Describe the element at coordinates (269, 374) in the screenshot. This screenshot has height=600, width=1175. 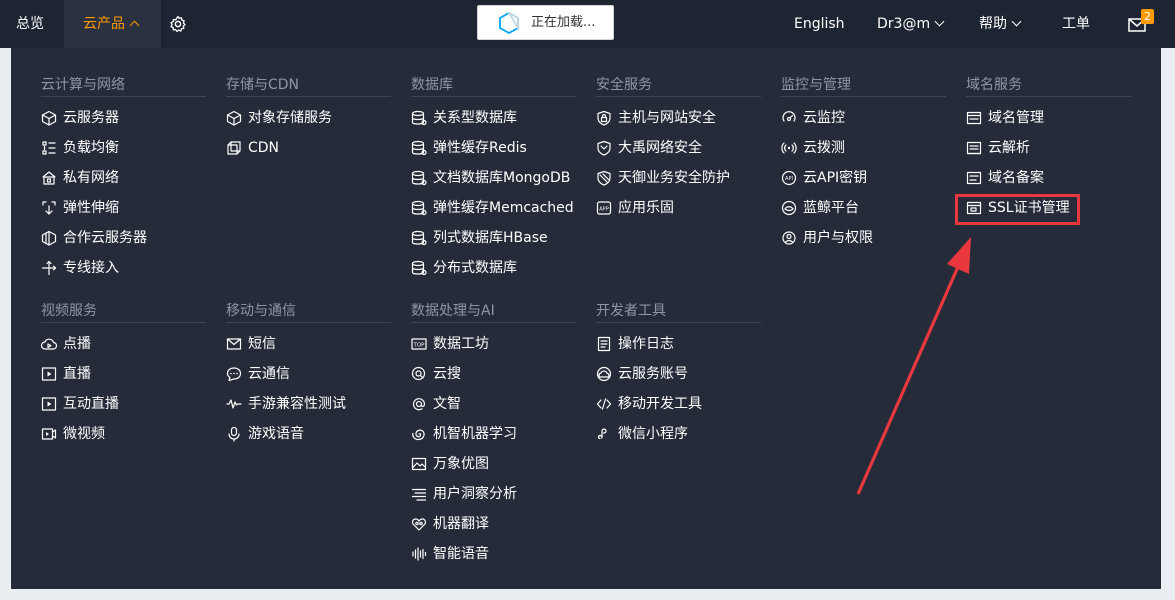
I see `menu-item-label: 云通信` at that location.